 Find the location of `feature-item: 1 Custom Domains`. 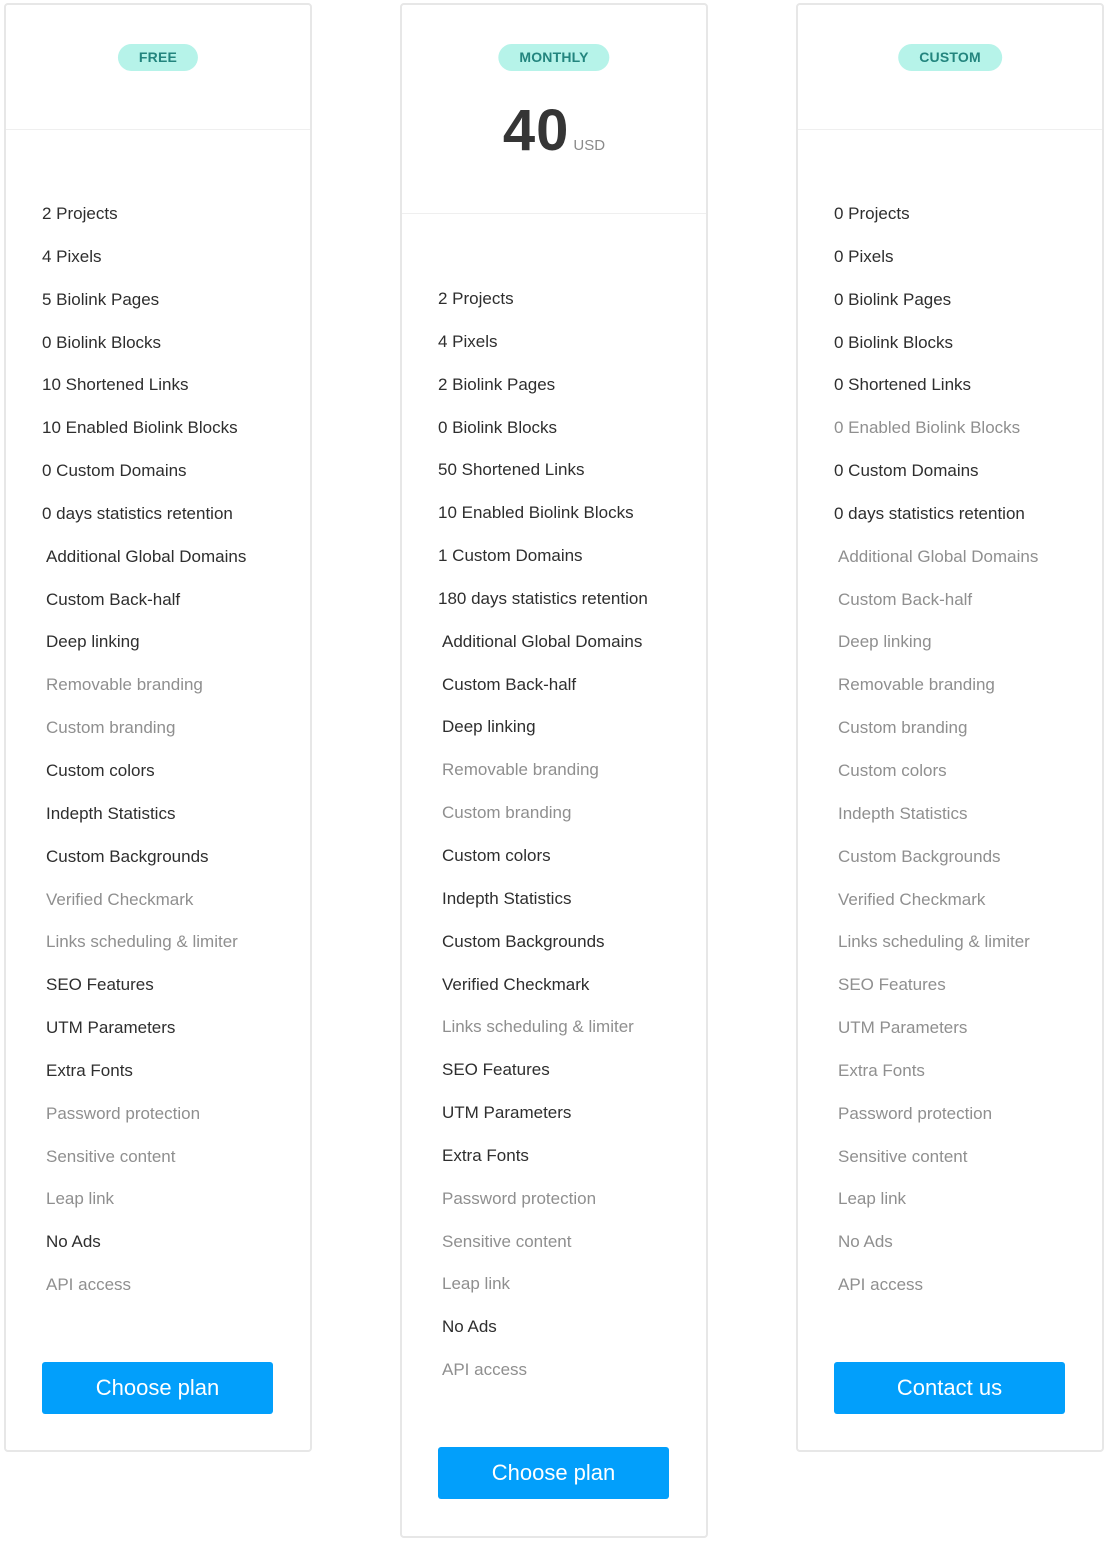

feature-item: 1 Custom Domains is located at coordinates (510, 556).